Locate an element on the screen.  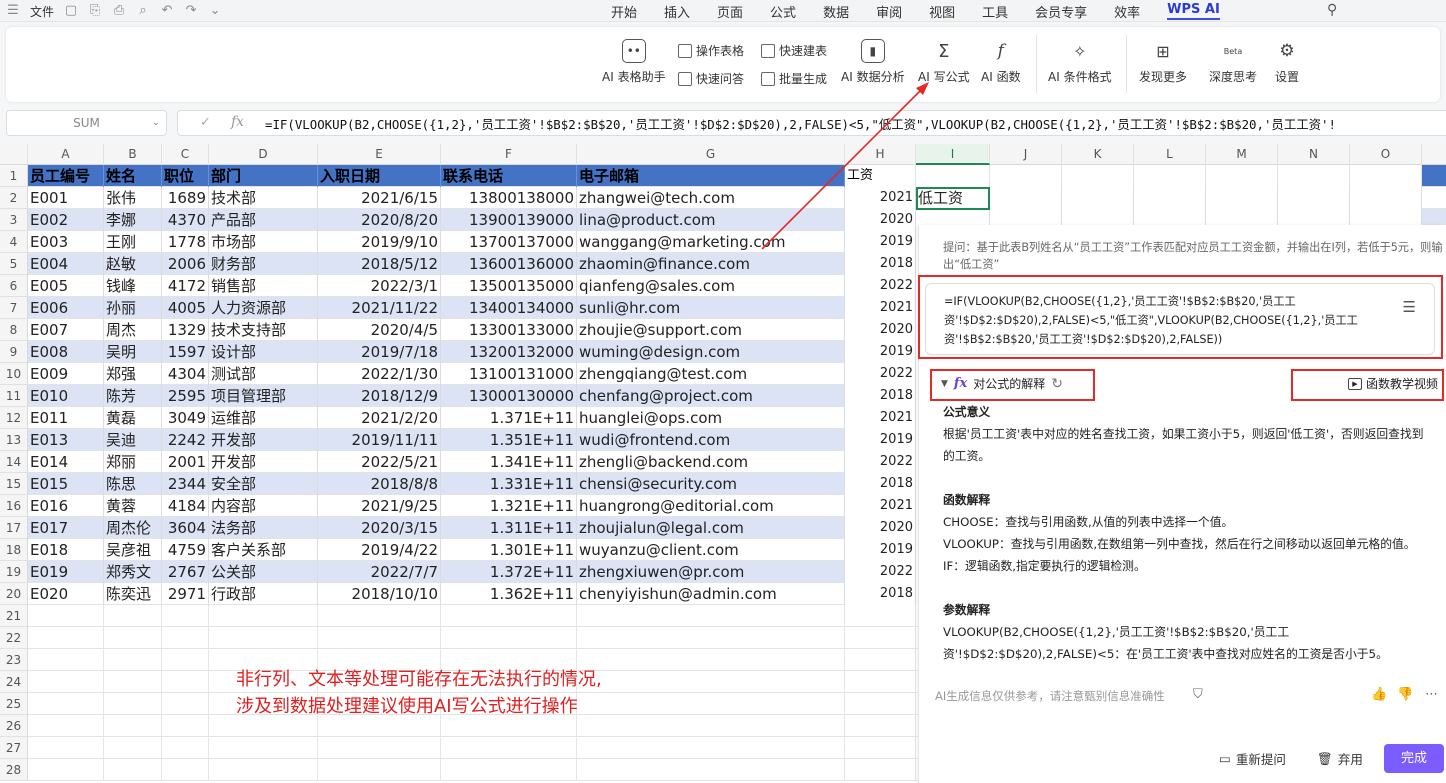
cell-c: 职位 is located at coordinates (185, 176).